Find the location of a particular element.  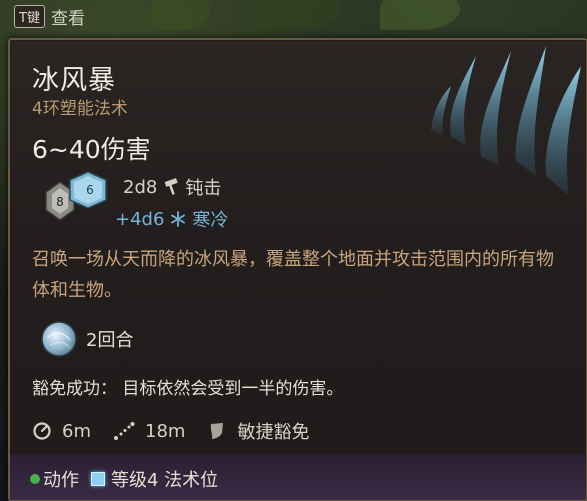

duration-icon is located at coordinates (59, 339).